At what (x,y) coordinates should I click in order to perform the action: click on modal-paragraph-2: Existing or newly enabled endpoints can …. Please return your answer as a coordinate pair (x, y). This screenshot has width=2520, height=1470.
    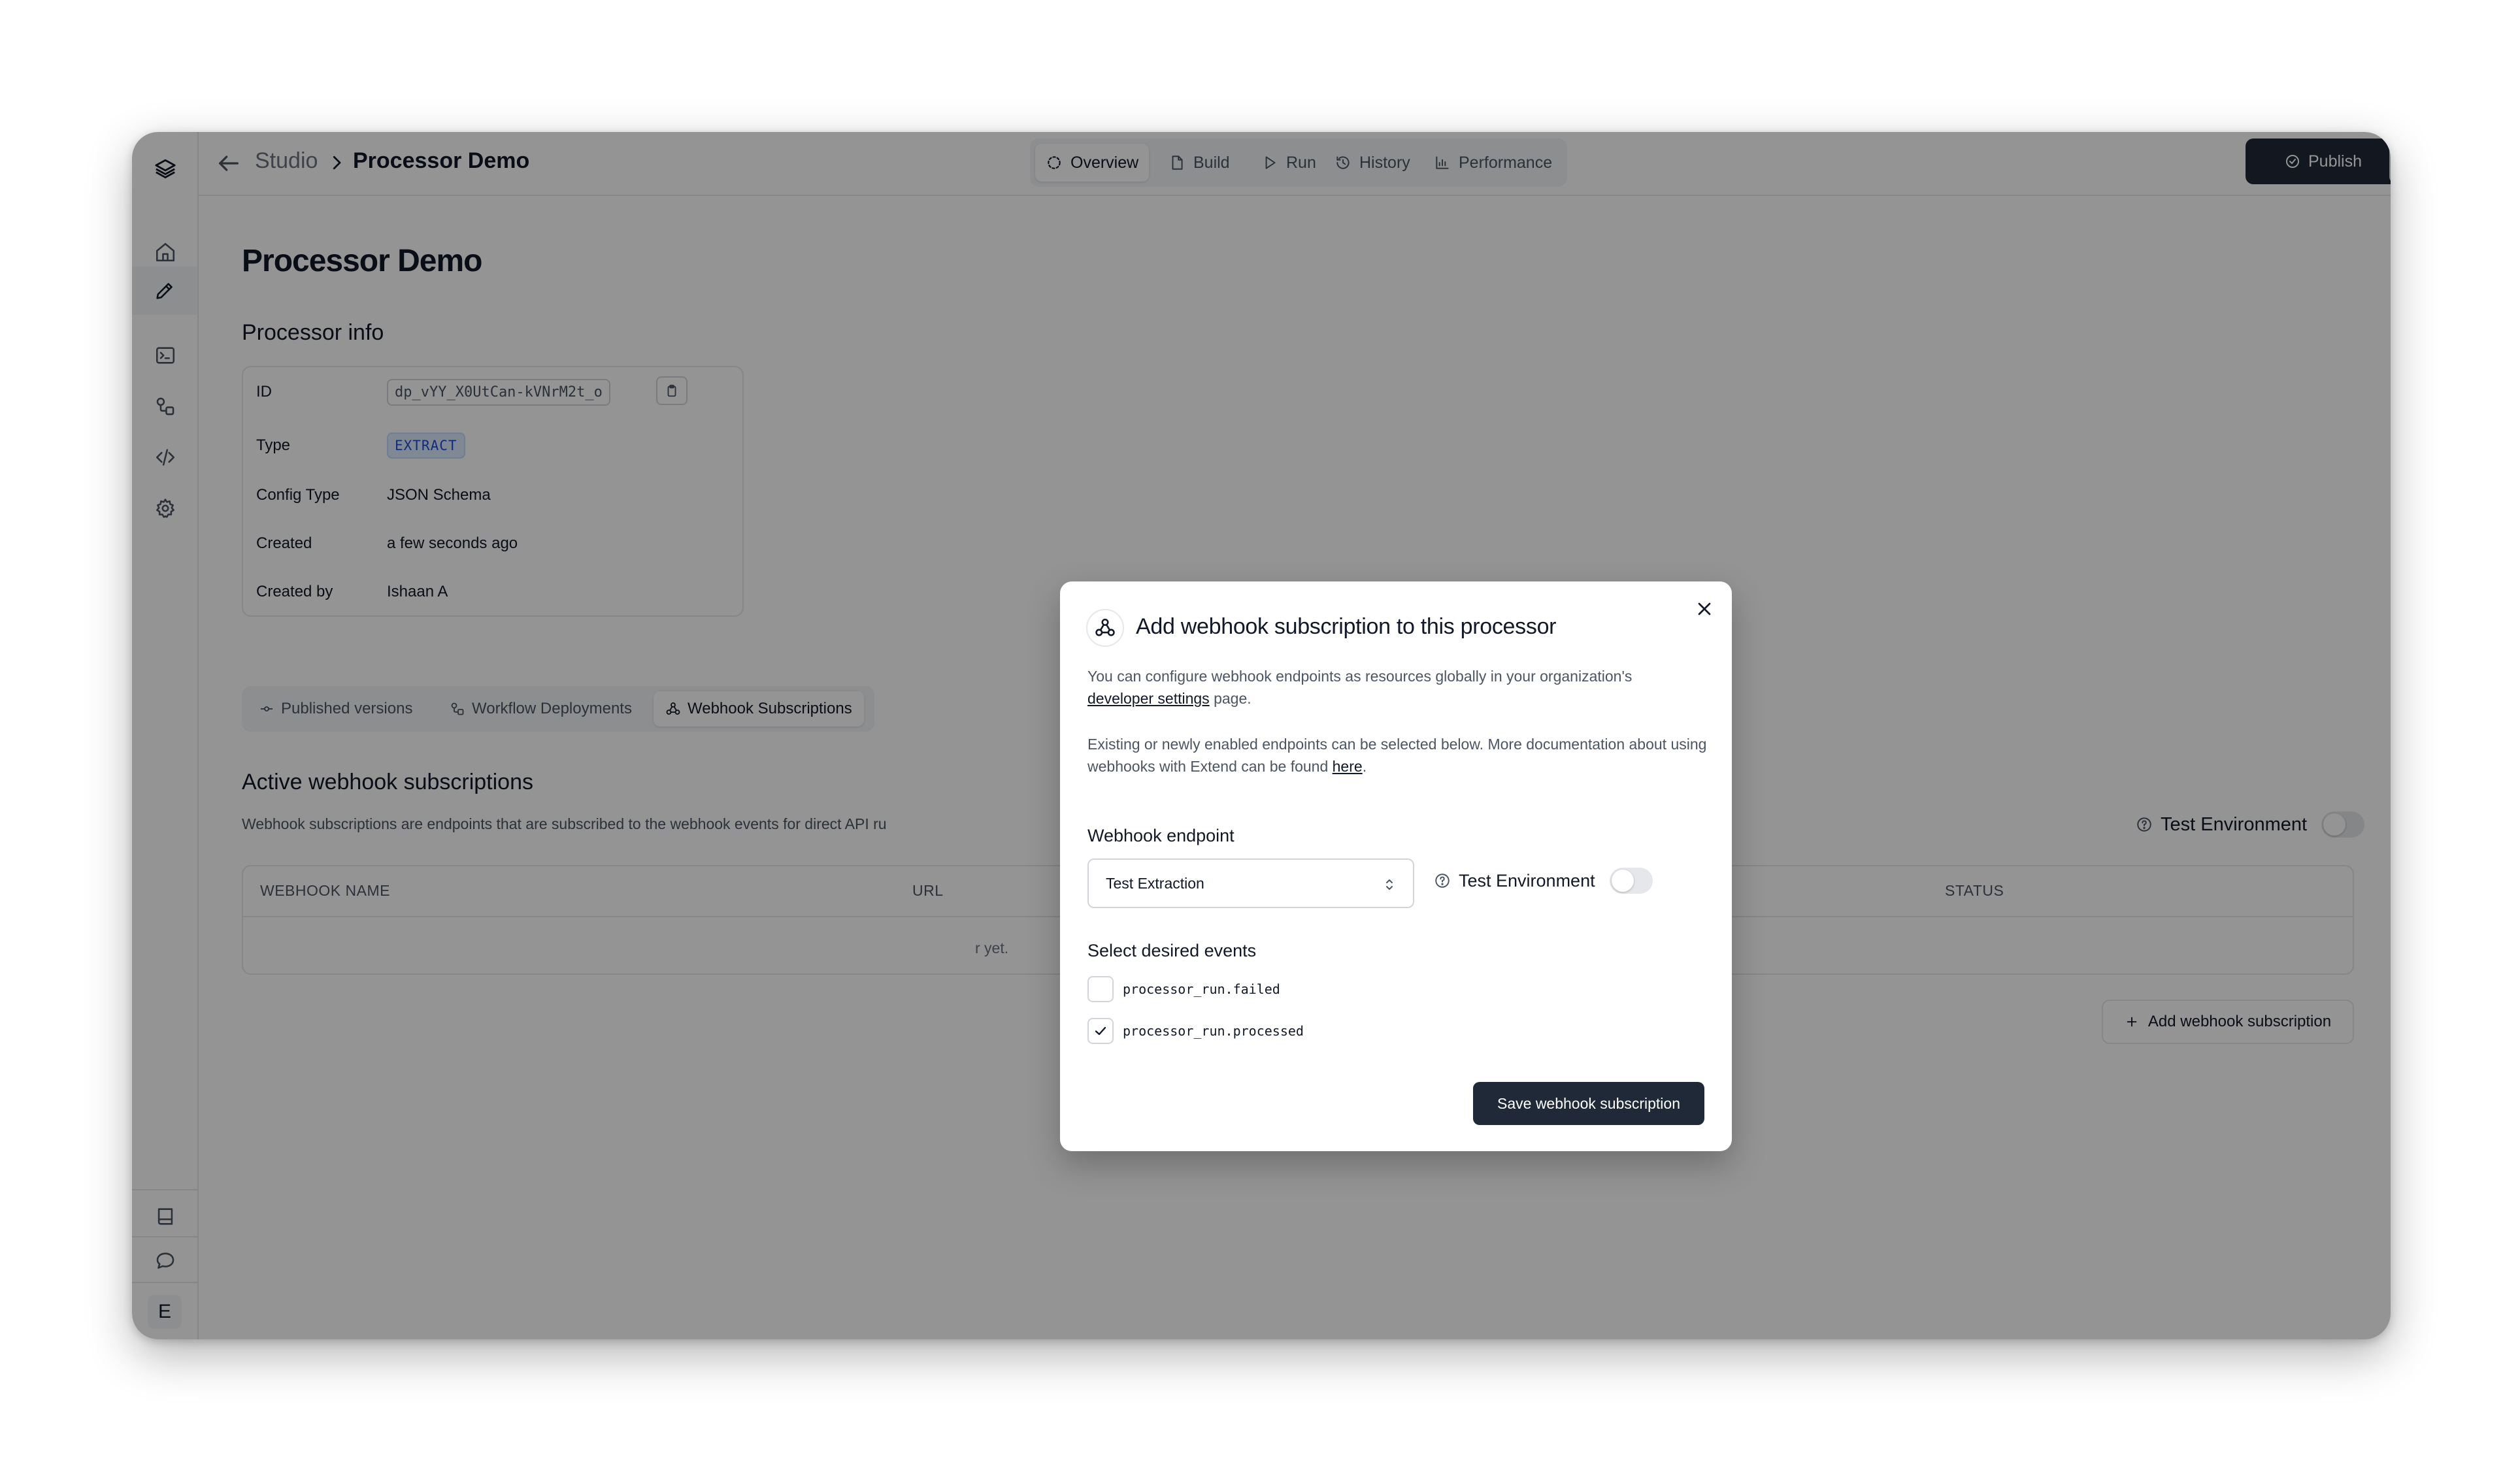
    Looking at the image, I should click on (1401, 755).